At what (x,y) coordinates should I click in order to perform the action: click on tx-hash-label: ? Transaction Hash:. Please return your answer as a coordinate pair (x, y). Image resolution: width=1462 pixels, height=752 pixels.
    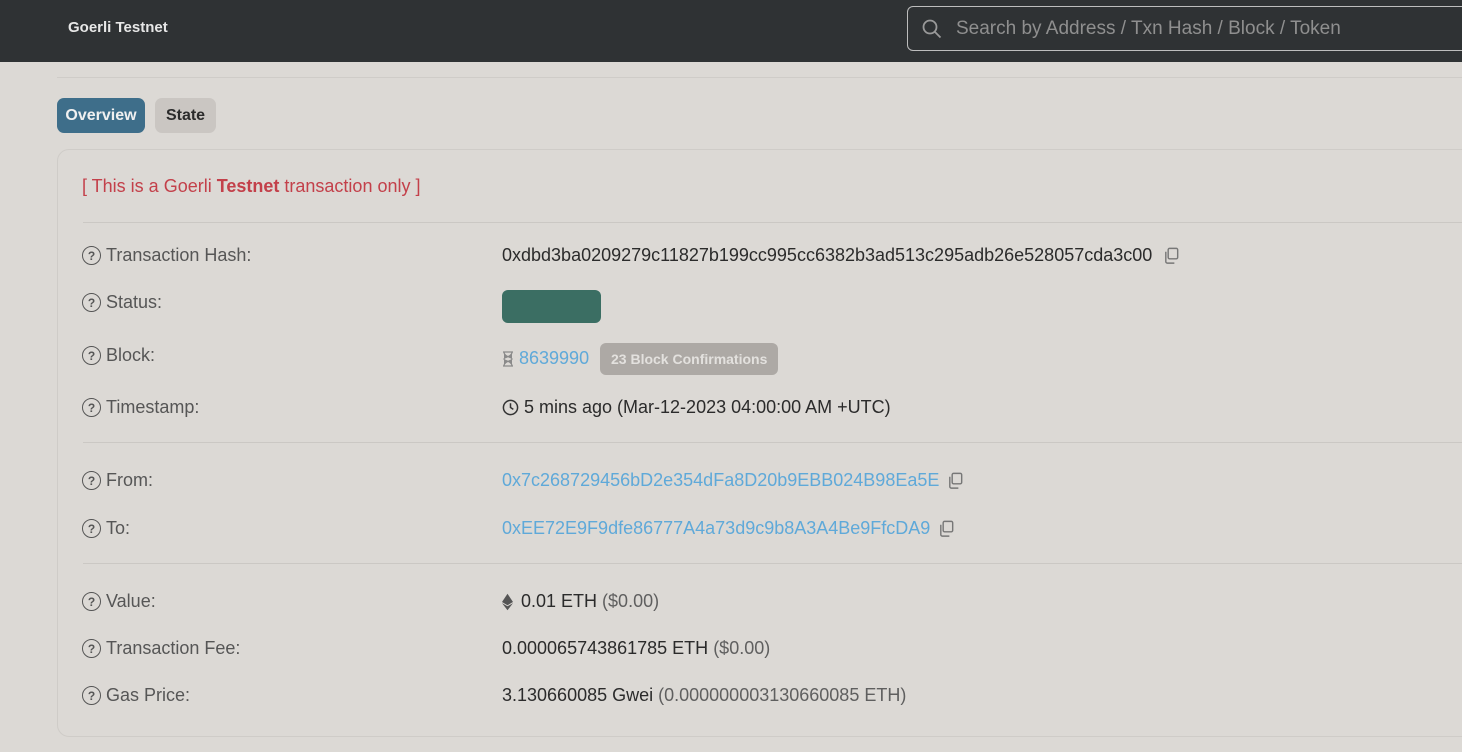
    Looking at the image, I should click on (166, 255).